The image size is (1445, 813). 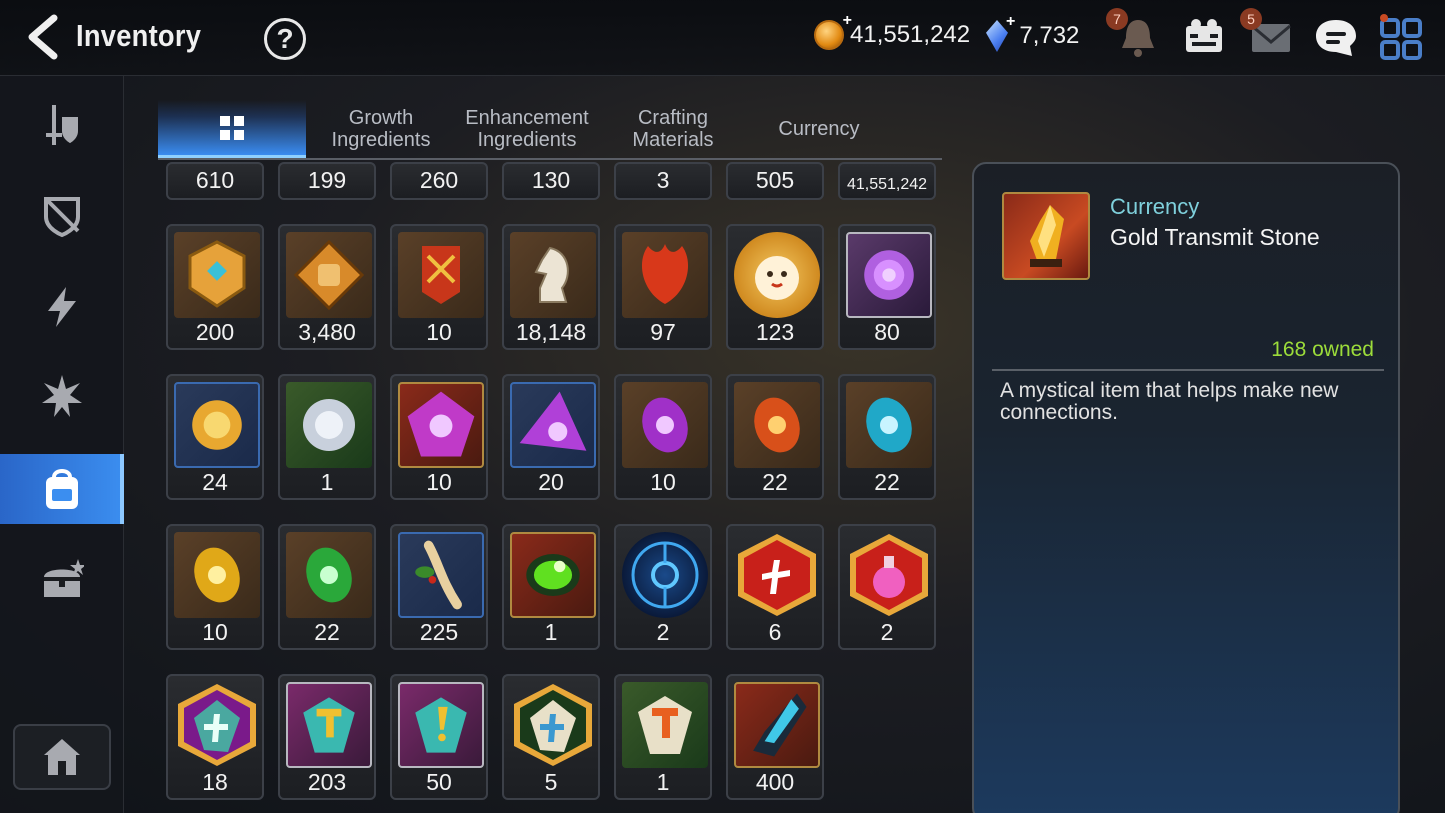 I want to click on item-quantity: 200, so click(x=215, y=332).